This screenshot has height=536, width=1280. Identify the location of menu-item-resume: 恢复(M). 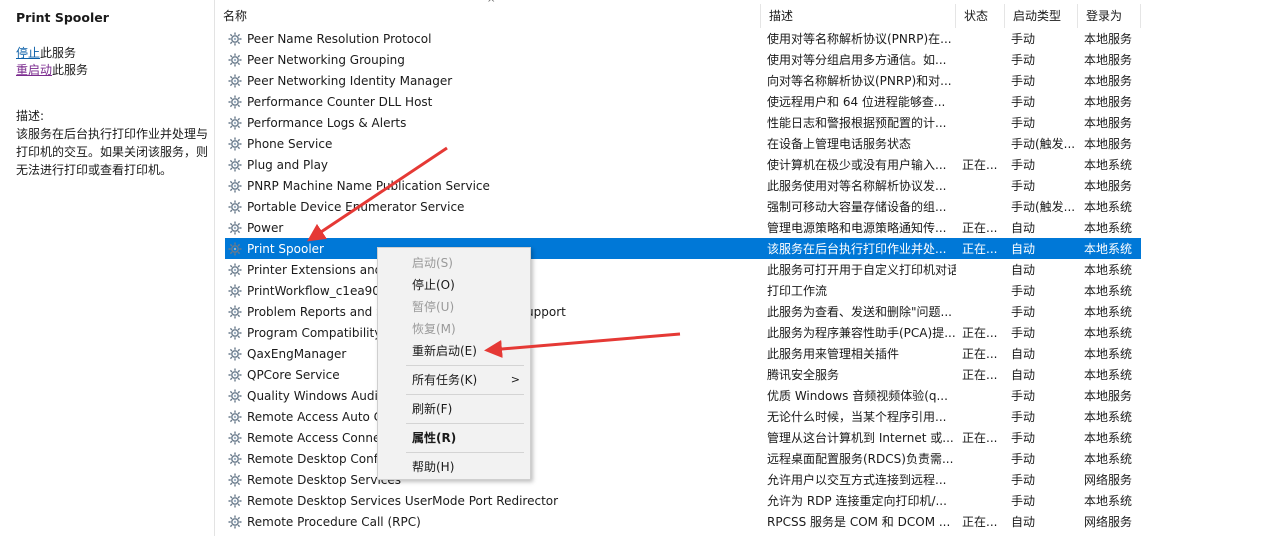
(454, 329).